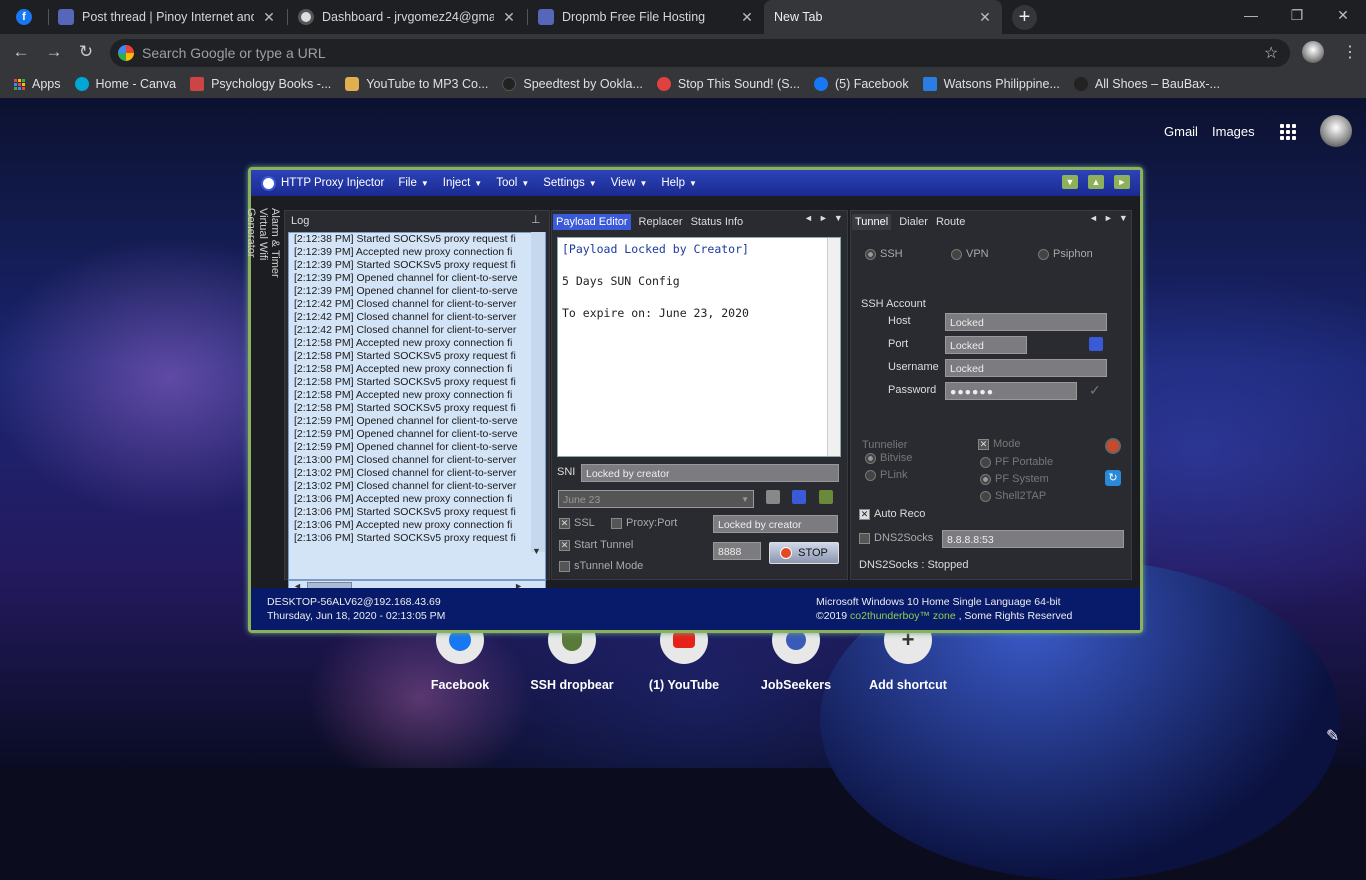  I want to click on document-icon, so click(773, 497).